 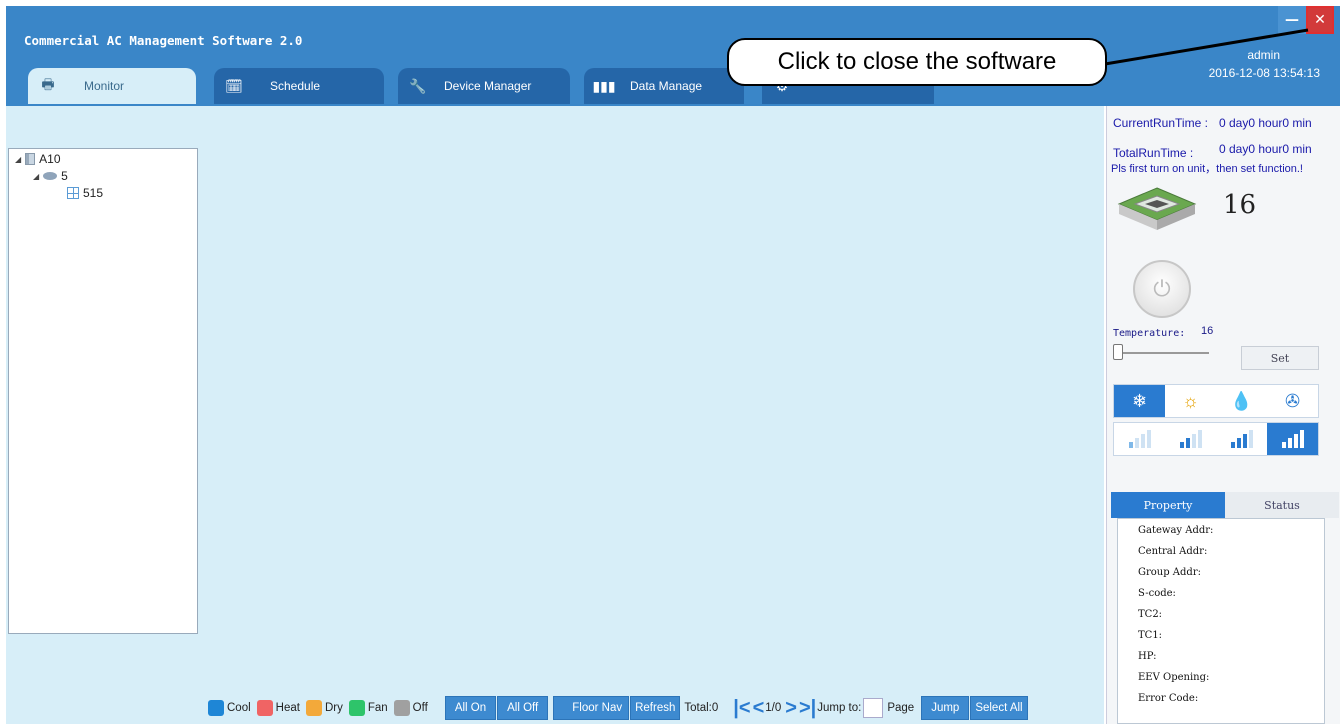 I want to click on temperature-value: 16, so click(x=1207, y=331).